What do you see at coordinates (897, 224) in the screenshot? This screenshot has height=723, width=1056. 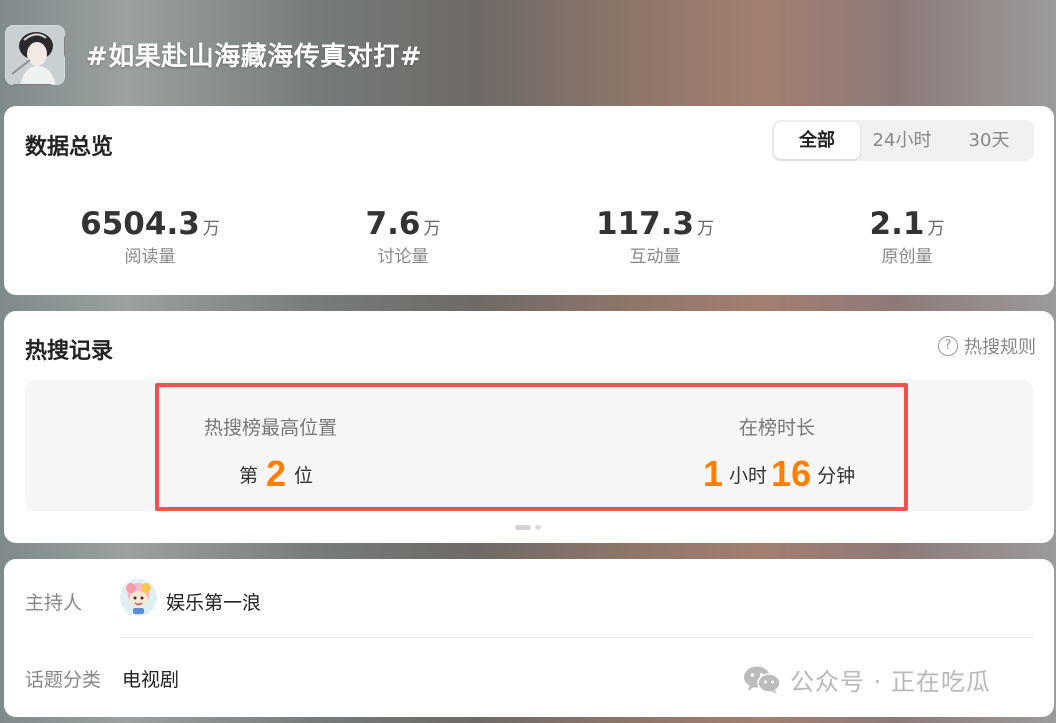 I see `stat-value: 2.1` at bounding box center [897, 224].